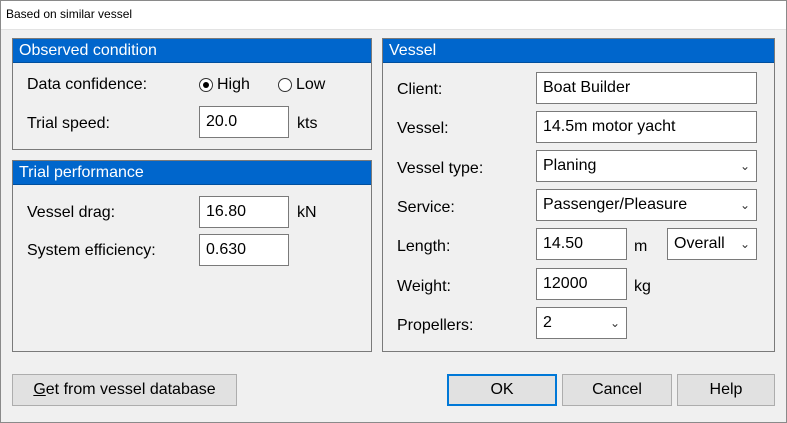 The image size is (787, 423). Describe the element at coordinates (244, 122) in the screenshot. I see `trial-speed-input: 20.0` at that location.